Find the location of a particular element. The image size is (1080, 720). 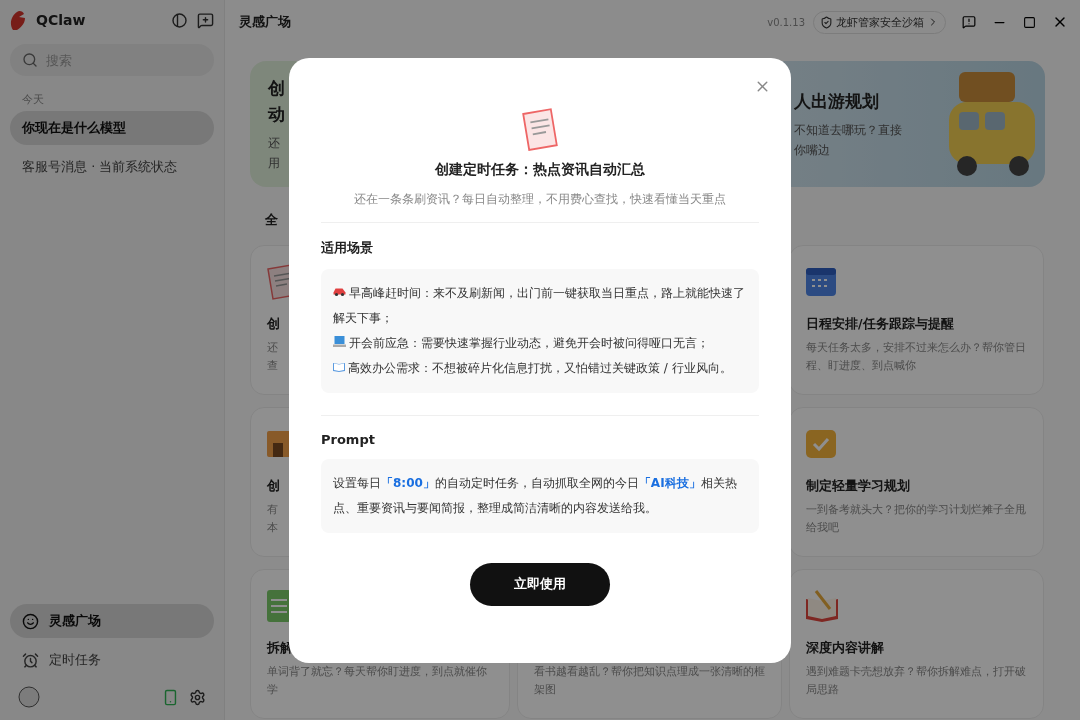

nav-item: 定时任务 is located at coordinates (112, 660).